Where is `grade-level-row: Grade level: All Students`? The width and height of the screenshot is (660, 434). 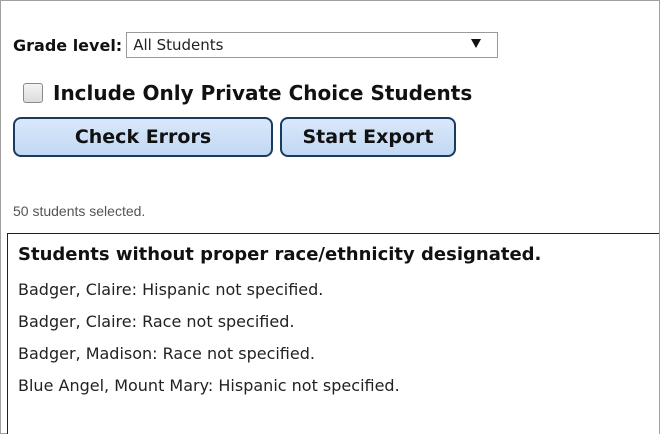
grade-level-row: Grade level: All Students is located at coordinates (256, 45).